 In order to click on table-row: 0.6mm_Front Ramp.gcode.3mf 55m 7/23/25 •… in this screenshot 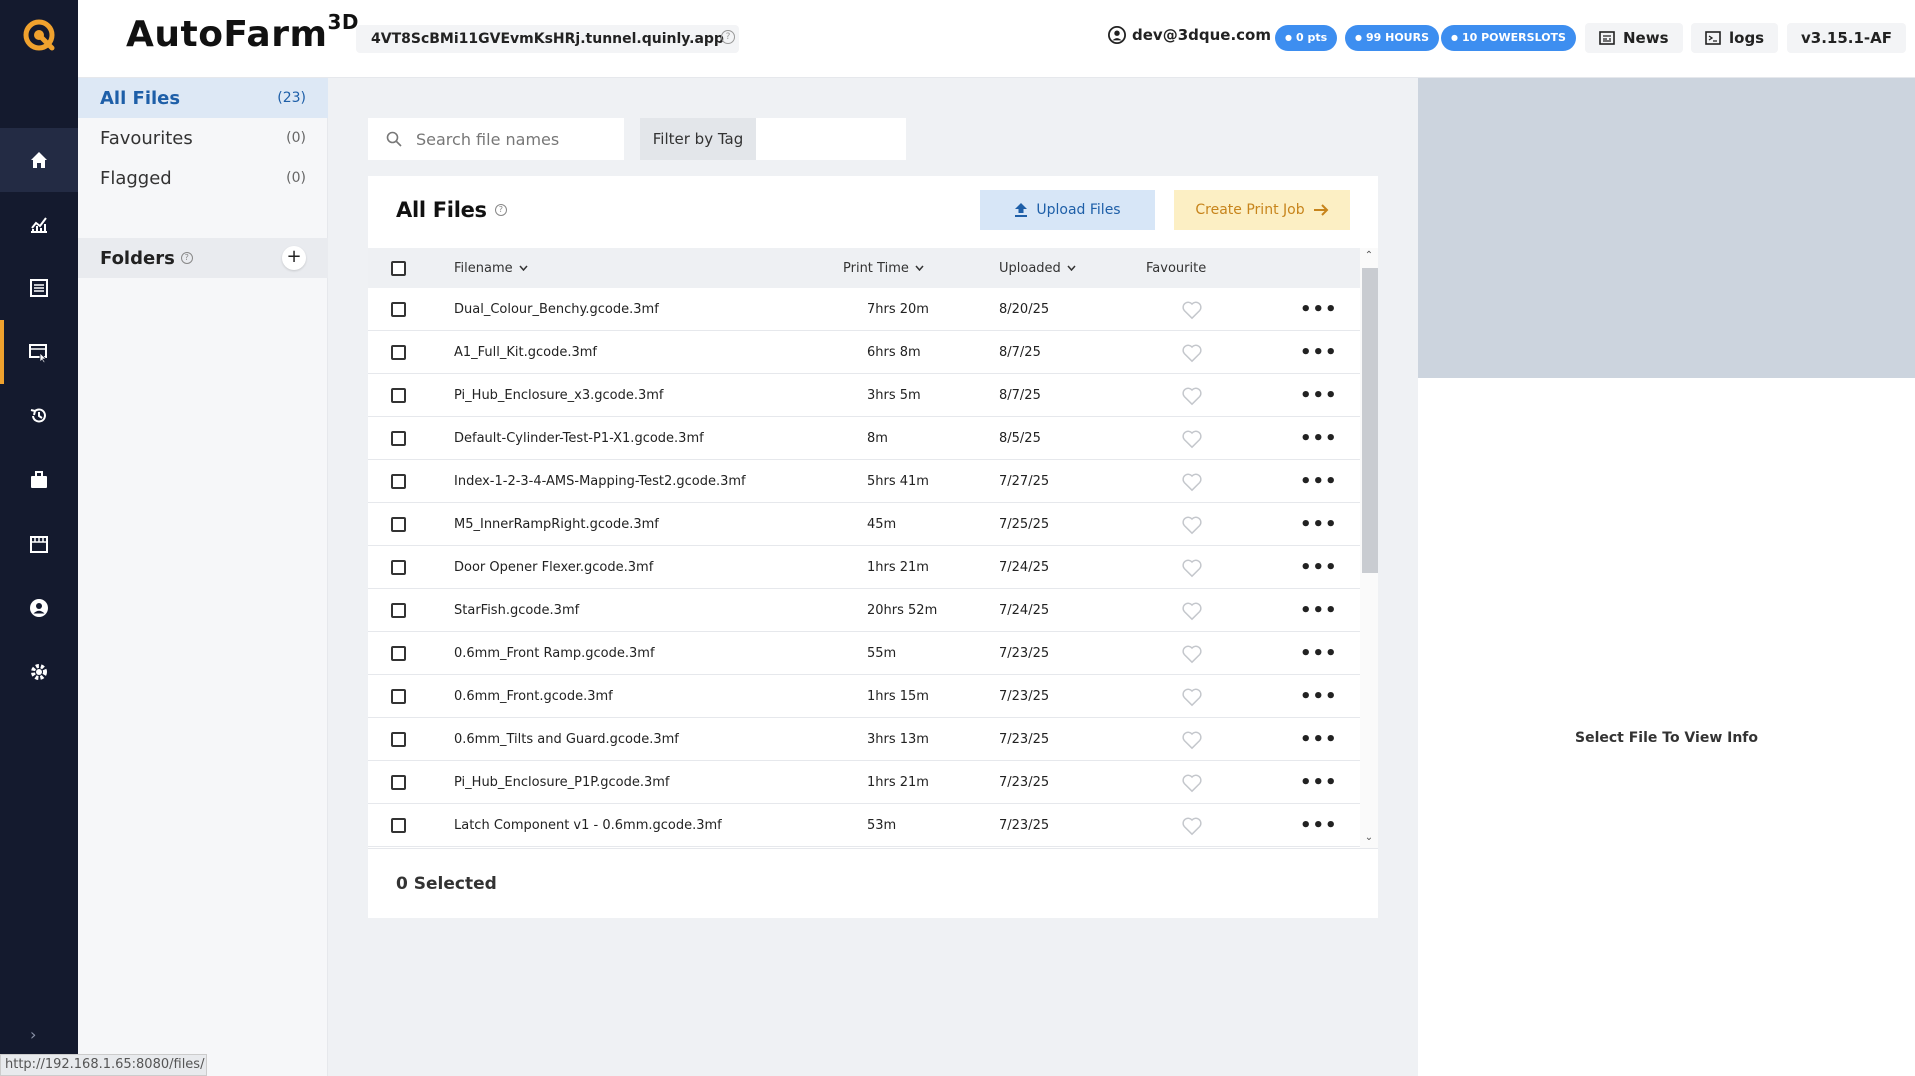, I will do `click(864, 653)`.